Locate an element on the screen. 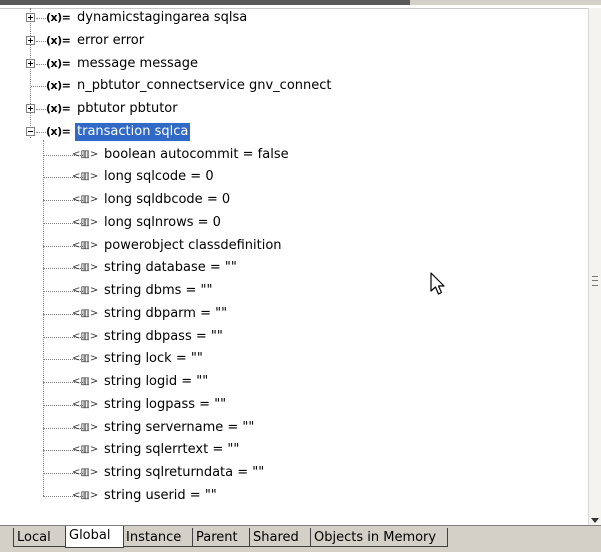 The image size is (601, 552). tree-child-label: string dbms = "" is located at coordinates (158, 290).